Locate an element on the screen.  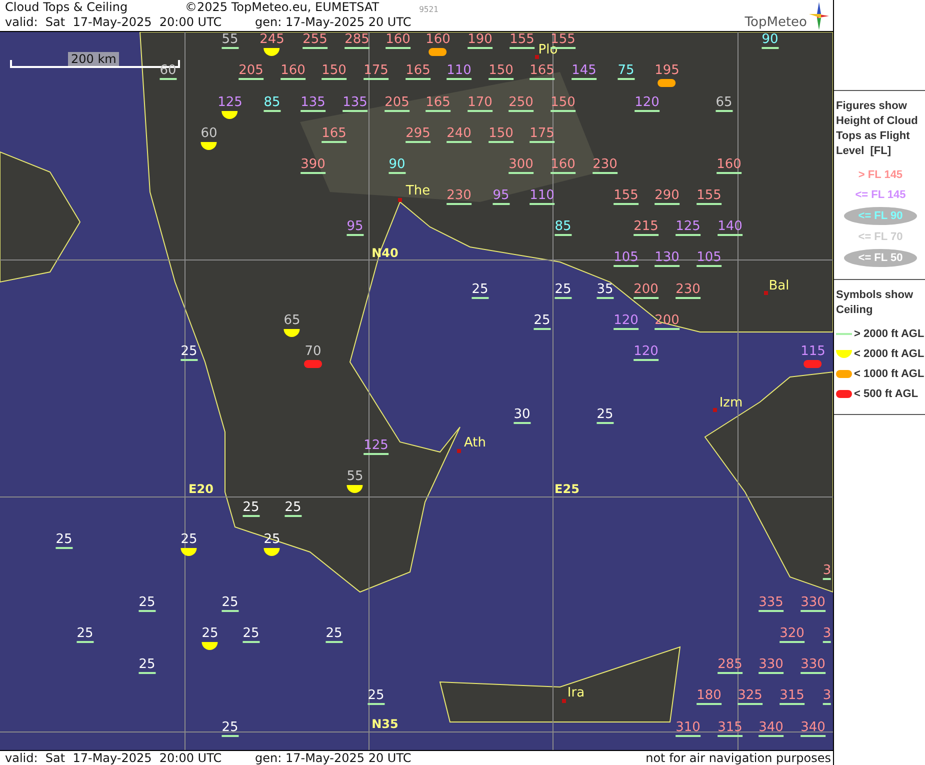
cloud-top-figure: 70 is located at coordinates (313, 351).